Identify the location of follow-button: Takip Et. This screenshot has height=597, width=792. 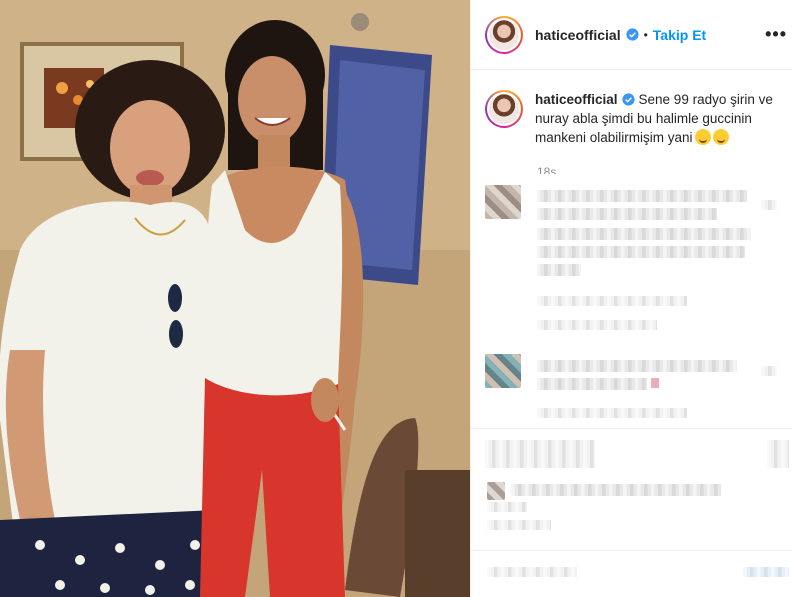
(679, 35).